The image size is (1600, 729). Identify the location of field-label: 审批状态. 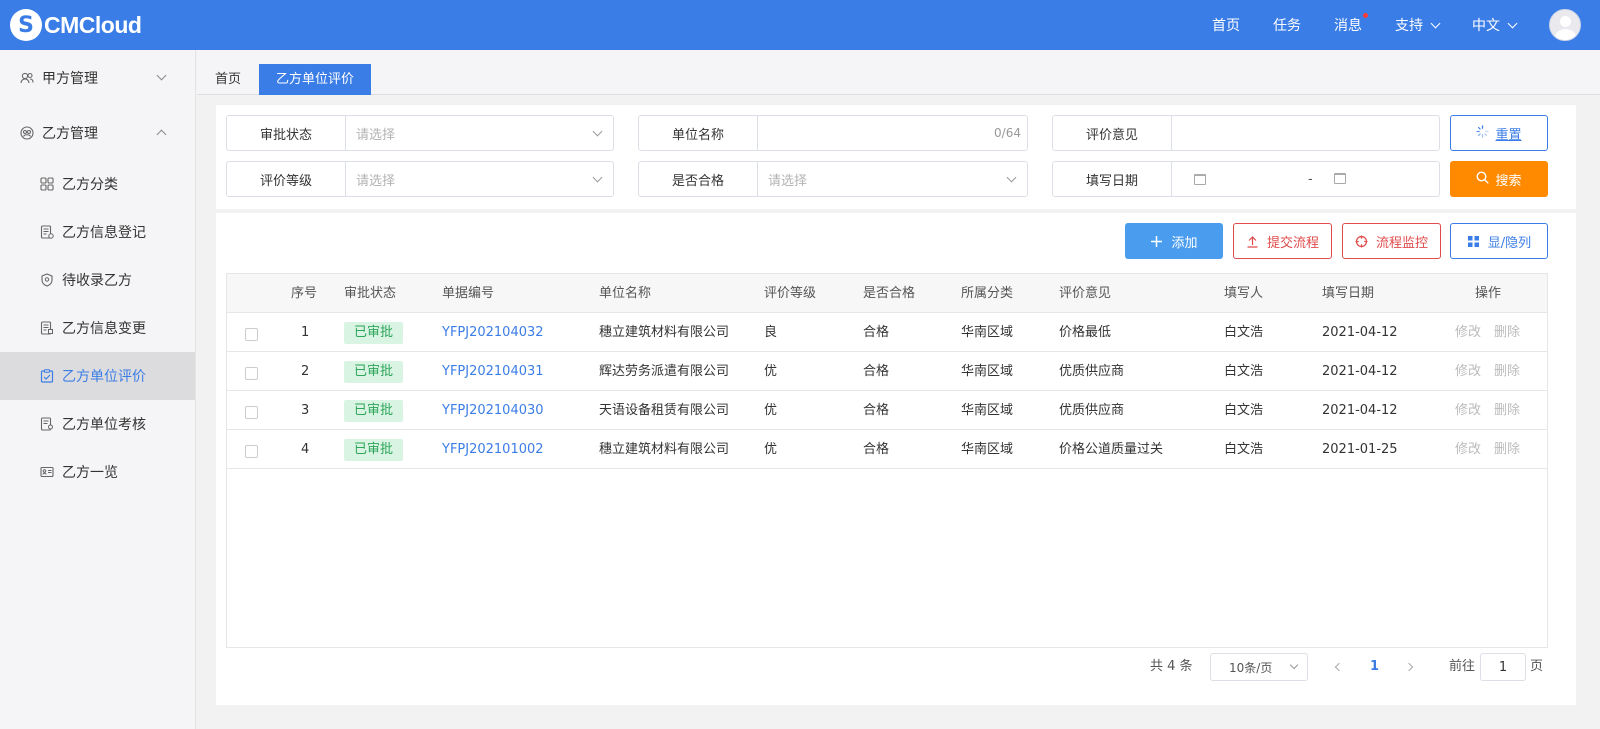
(286, 133).